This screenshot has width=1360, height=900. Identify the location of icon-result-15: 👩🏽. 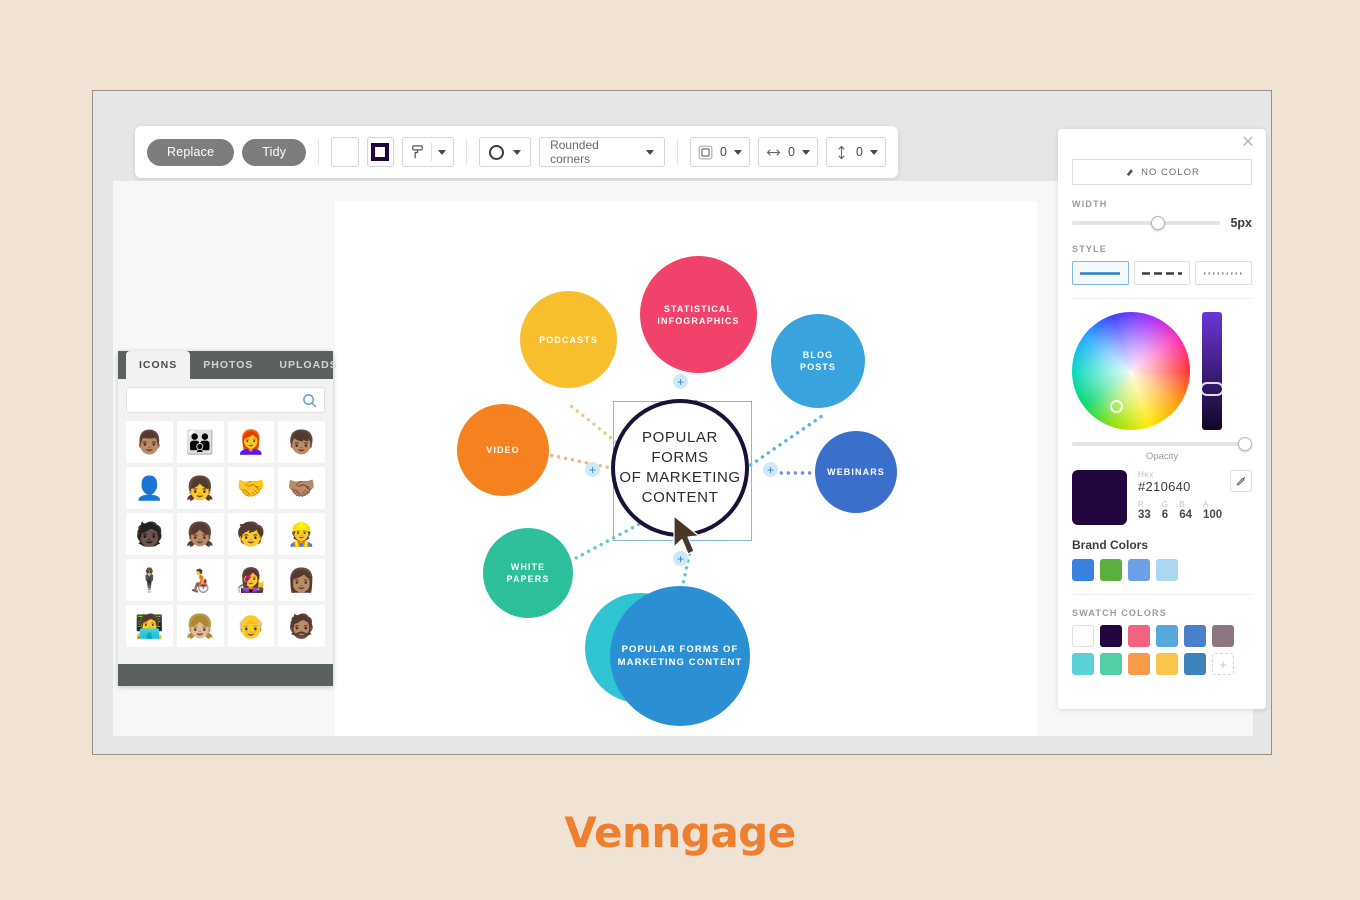
(301, 580).